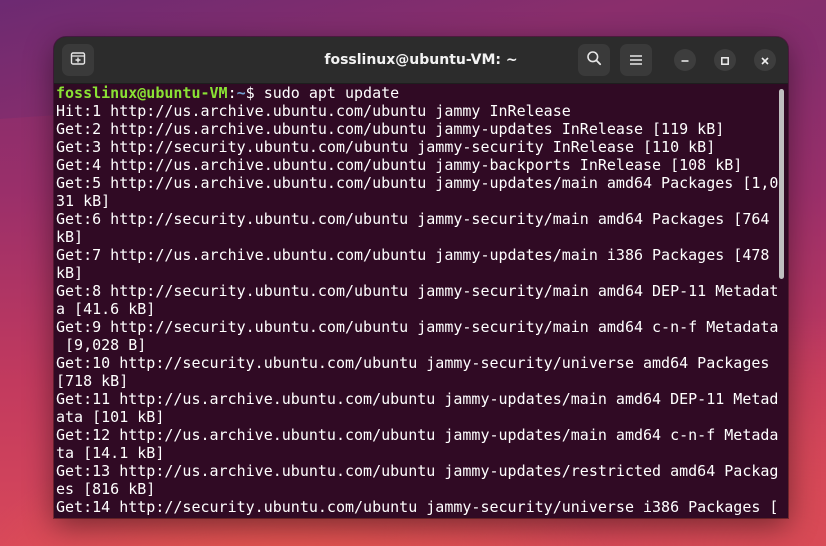 This screenshot has width=826, height=546. Describe the element at coordinates (331, 93) in the screenshot. I see `prompt-command: sudo apt update` at that location.